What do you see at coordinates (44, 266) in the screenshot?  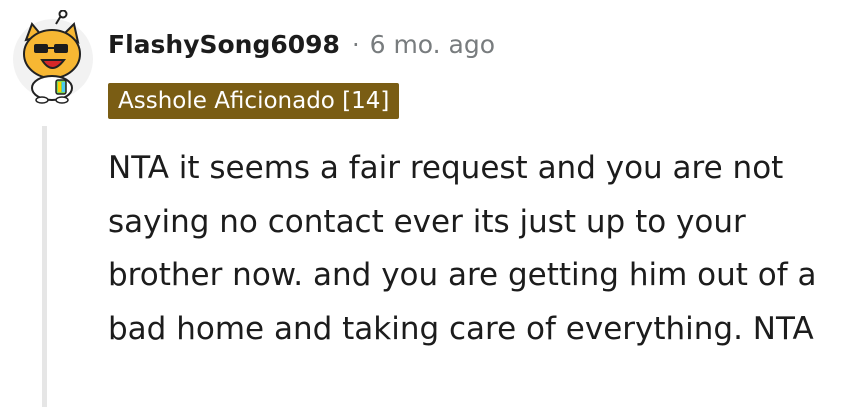 I see `thread-collapse-line` at bounding box center [44, 266].